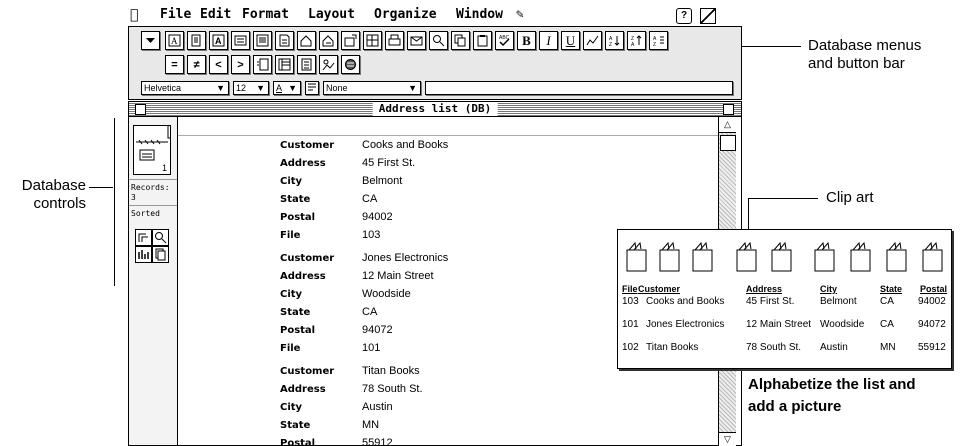  I want to click on find-mode-icon, so click(160, 237).